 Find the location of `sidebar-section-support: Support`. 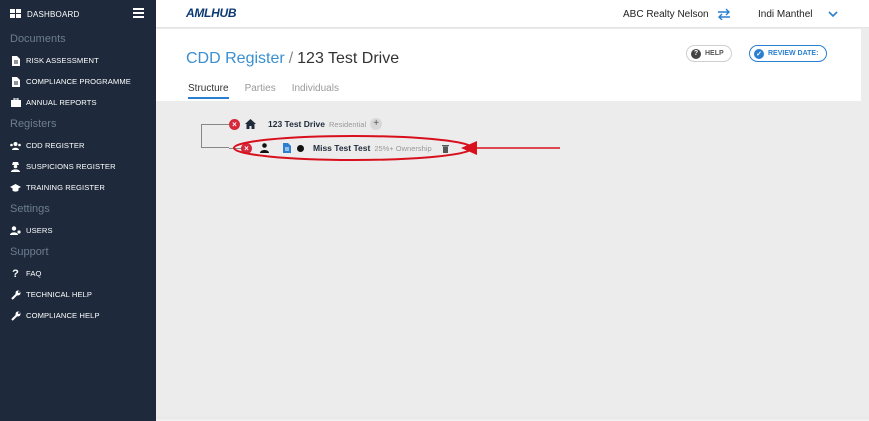

sidebar-section-support: Support is located at coordinates (29, 252).